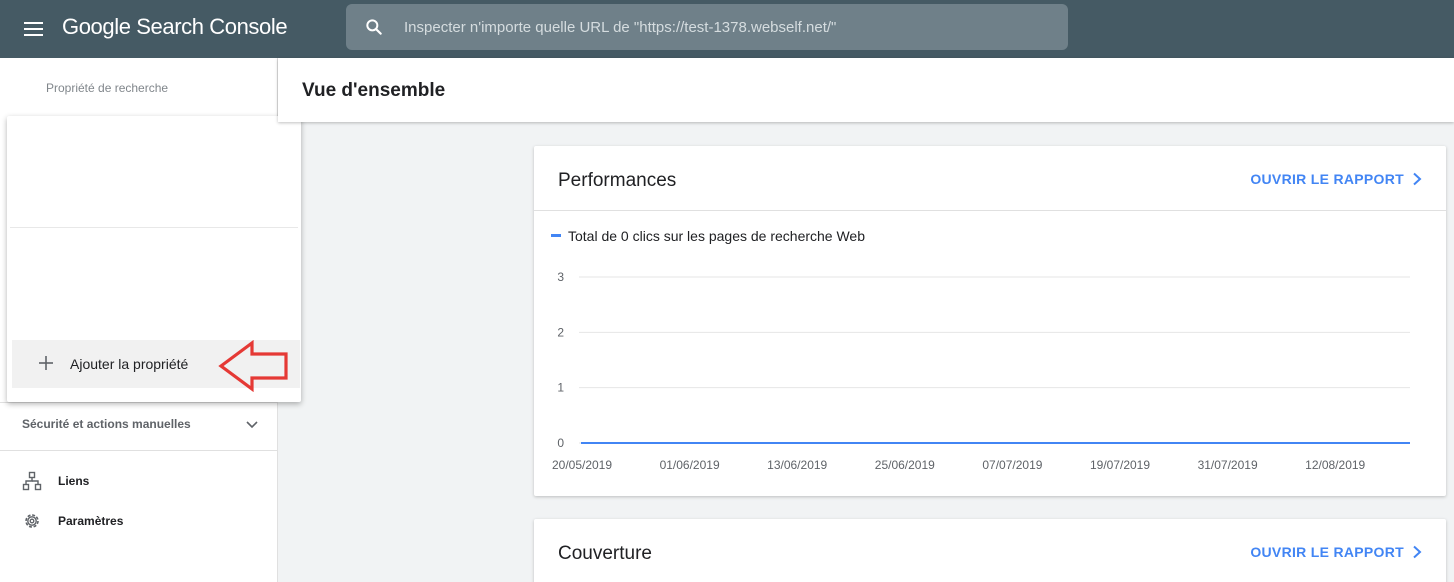 The width and height of the screenshot is (1454, 582). What do you see at coordinates (138, 450) in the screenshot?
I see `sidebar-divider` at bounding box center [138, 450].